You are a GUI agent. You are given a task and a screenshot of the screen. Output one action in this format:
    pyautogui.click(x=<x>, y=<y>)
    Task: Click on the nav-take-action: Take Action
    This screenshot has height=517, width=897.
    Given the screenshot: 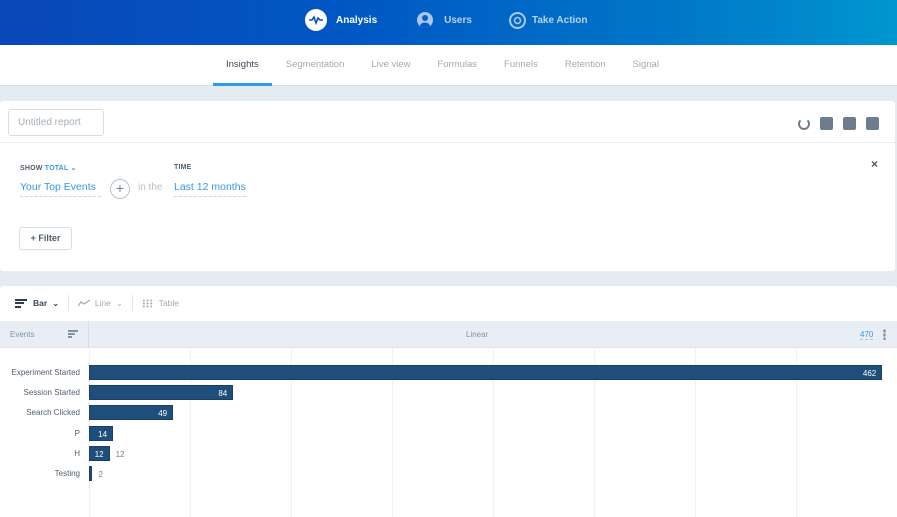 What is the action you would take?
    pyautogui.click(x=548, y=20)
    